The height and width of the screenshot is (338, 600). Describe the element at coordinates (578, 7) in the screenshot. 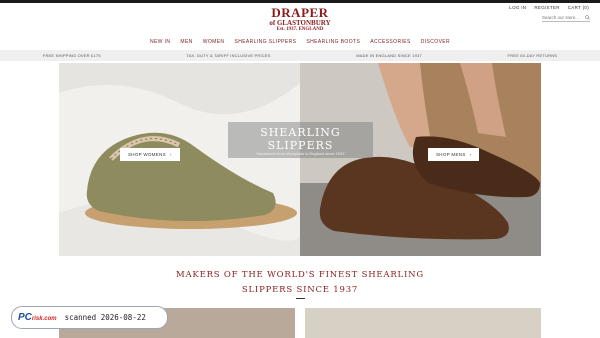

I see `cart-link: CART (0)` at that location.